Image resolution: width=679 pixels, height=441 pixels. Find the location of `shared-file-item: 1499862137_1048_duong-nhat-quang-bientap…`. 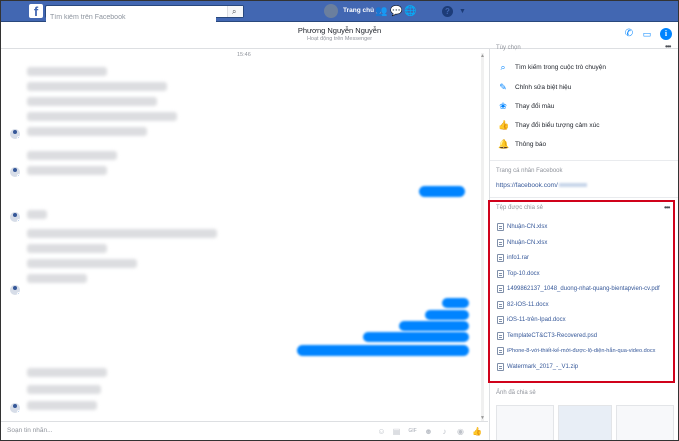

shared-file-item: 1499862137_1048_duong-nhat-quang-bientap… is located at coordinates (578, 288).